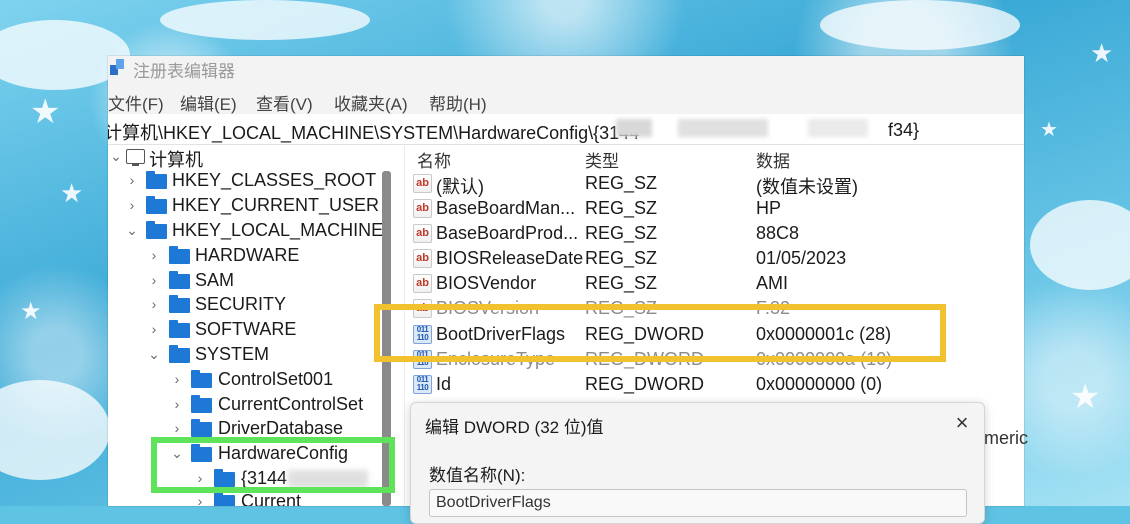 The height and width of the screenshot is (524, 1130). What do you see at coordinates (714, 184) in the screenshot?
I see `value-row: ab (默认) REG_SZ (数值未设置)` at bounding box center [714, 184].